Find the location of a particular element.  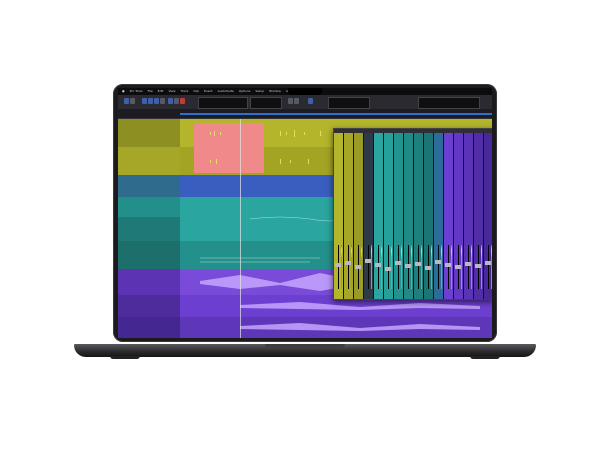

menu-track: Track is located at coordinates (185, 91).